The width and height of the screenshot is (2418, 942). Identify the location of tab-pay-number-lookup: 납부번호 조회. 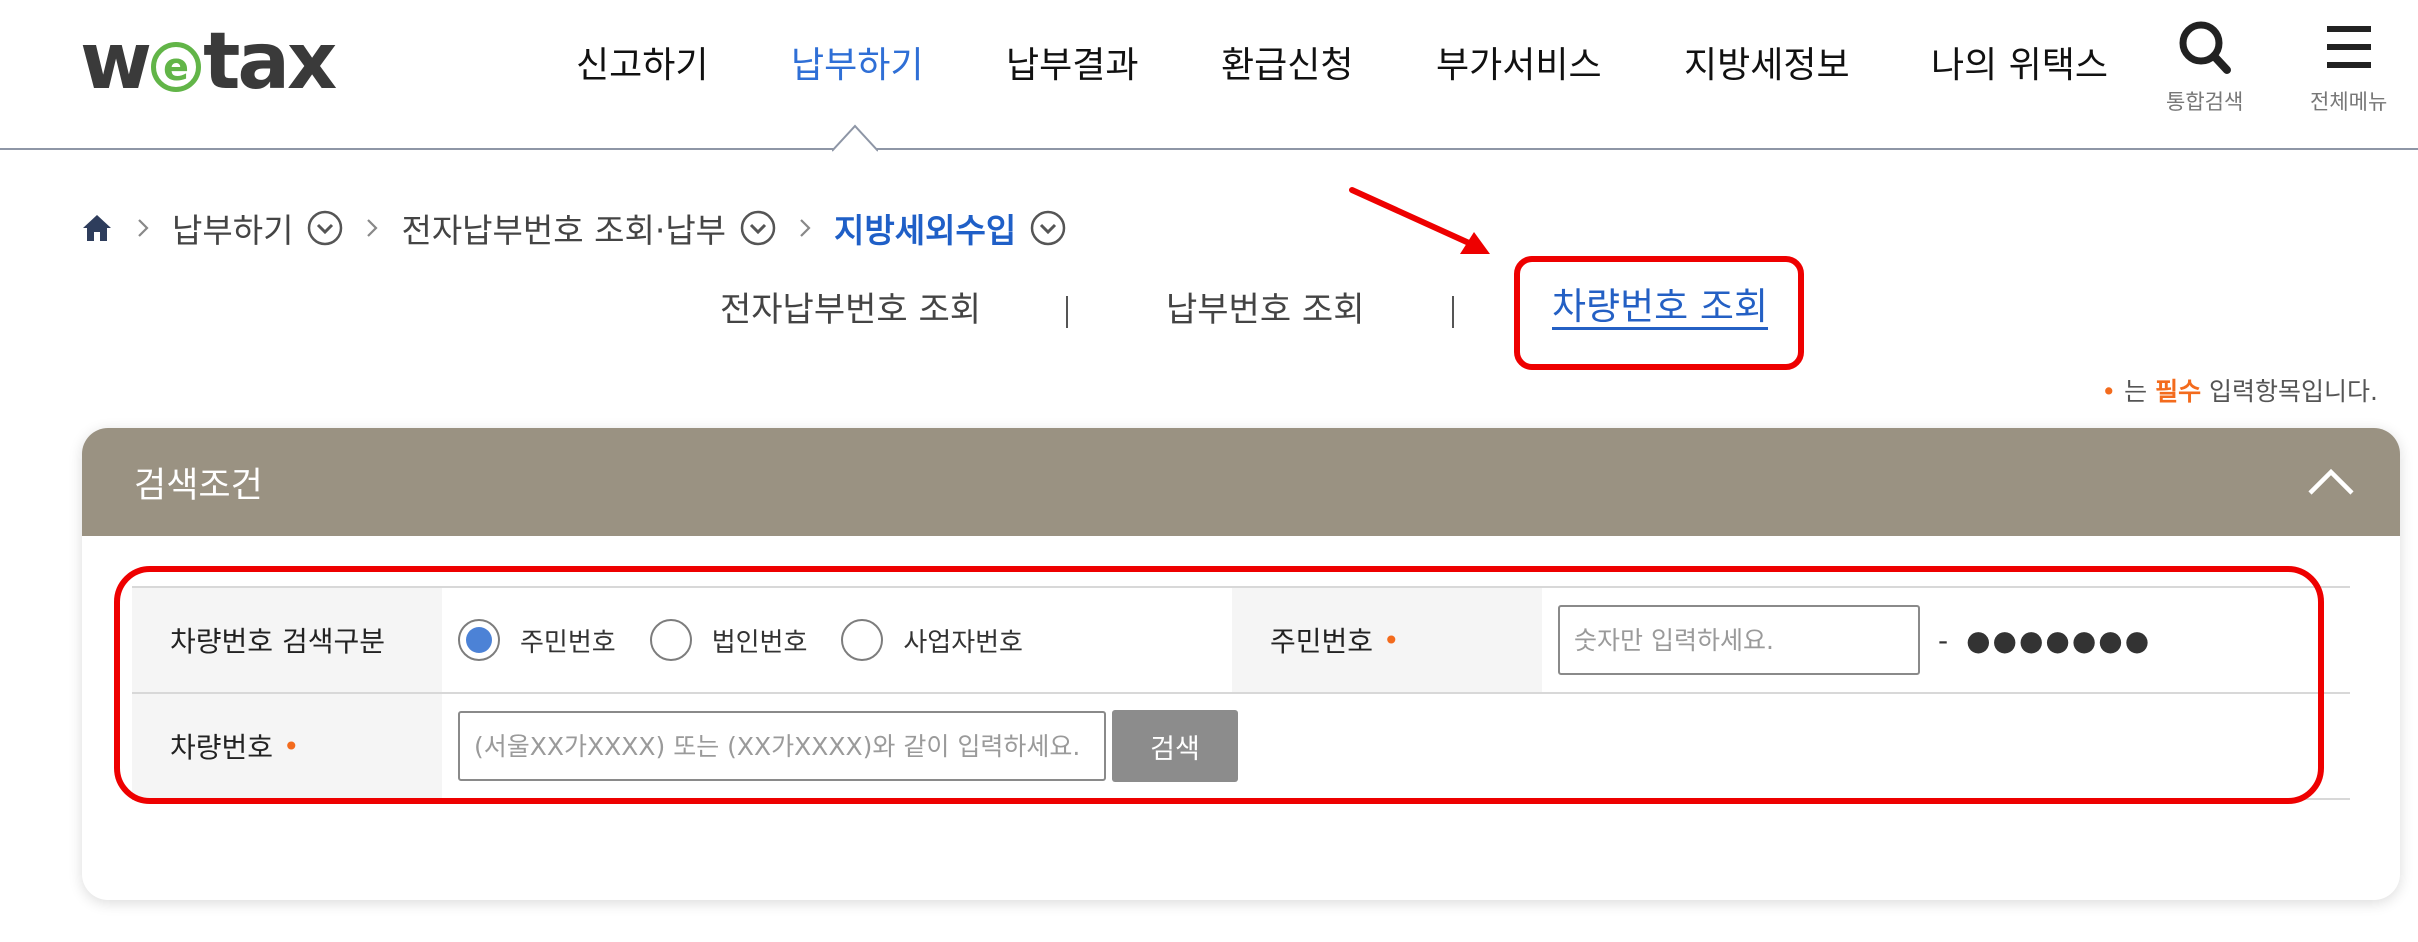
(1265, 306).